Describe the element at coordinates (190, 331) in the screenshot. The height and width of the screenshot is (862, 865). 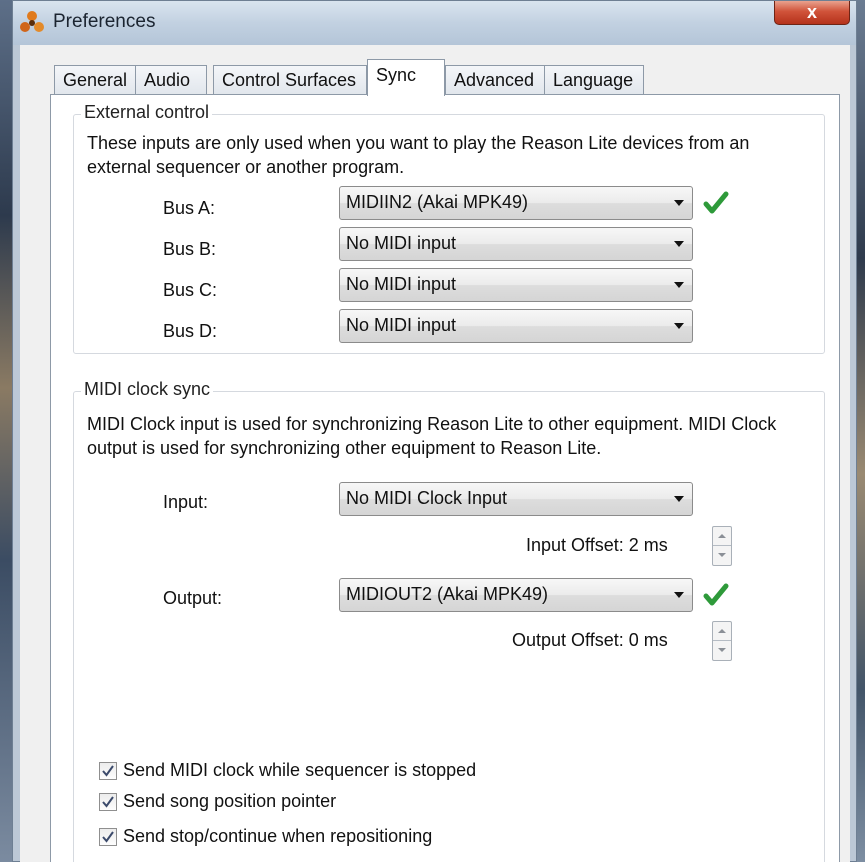
I see `bus-d-label: Bus D:` at that location.